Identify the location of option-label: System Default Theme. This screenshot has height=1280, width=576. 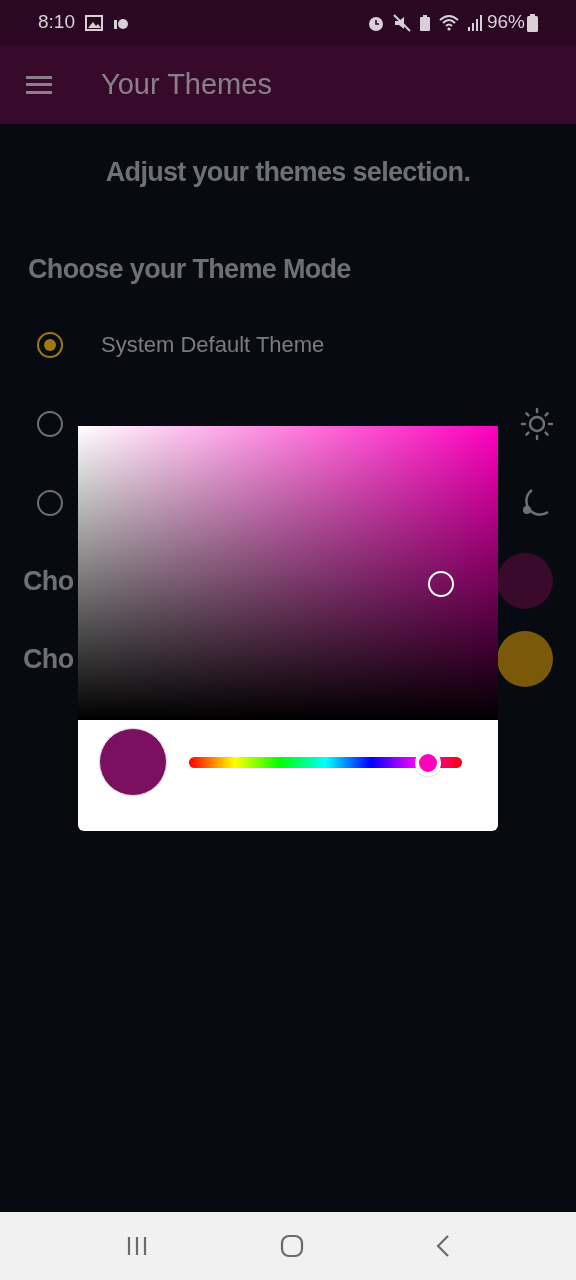
(213, 345).